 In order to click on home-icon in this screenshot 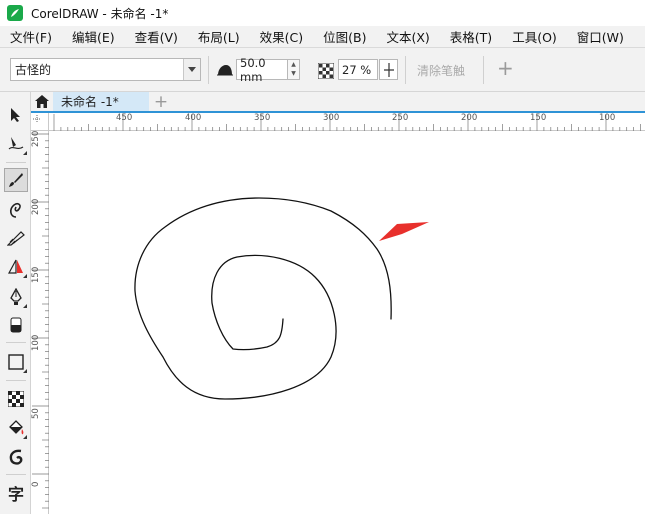, I will do `click(41, 101)`.